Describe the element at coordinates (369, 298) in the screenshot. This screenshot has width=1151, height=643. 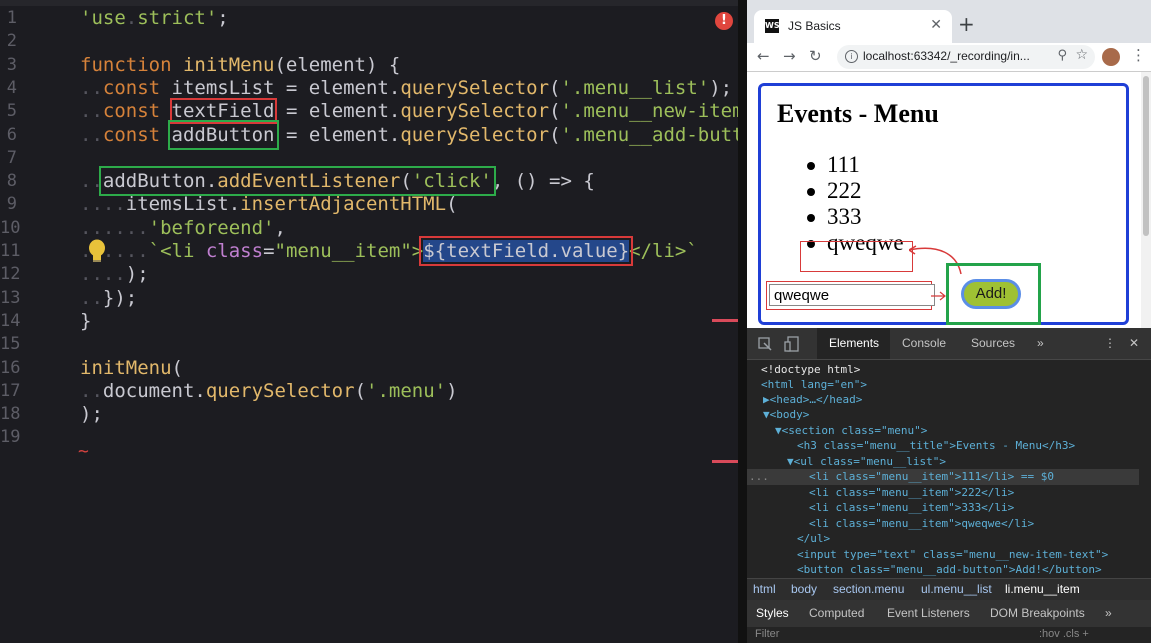
I see `code-line: 13..});` at that location.